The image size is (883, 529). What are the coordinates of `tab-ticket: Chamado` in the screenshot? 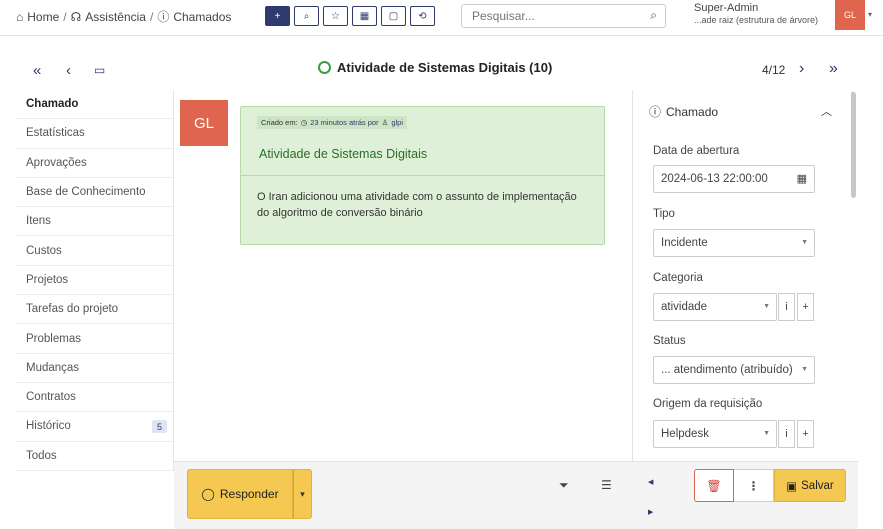 It's located at (94, 105).